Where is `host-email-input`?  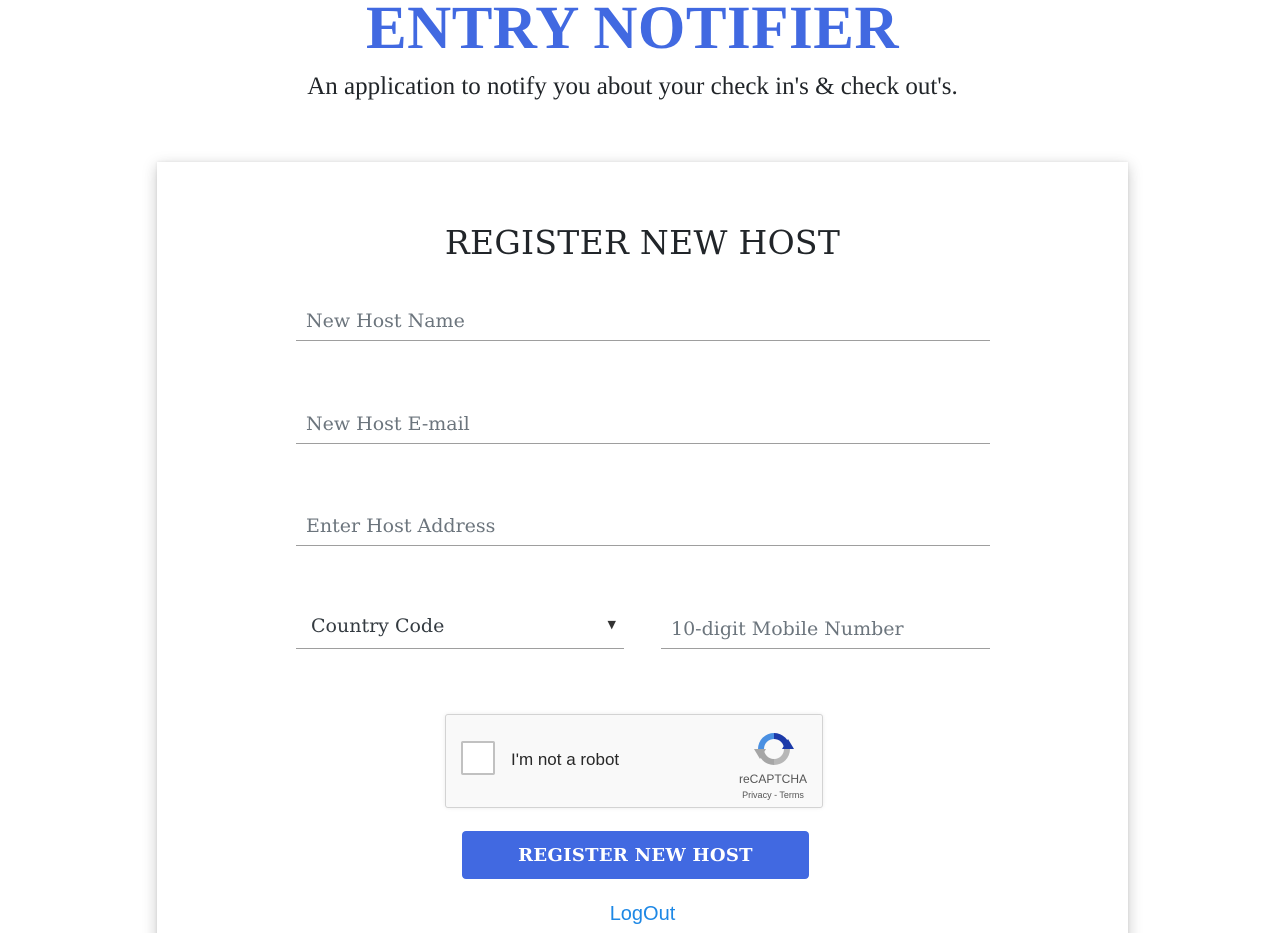 host-email-input is located at coordinates (643, 424).